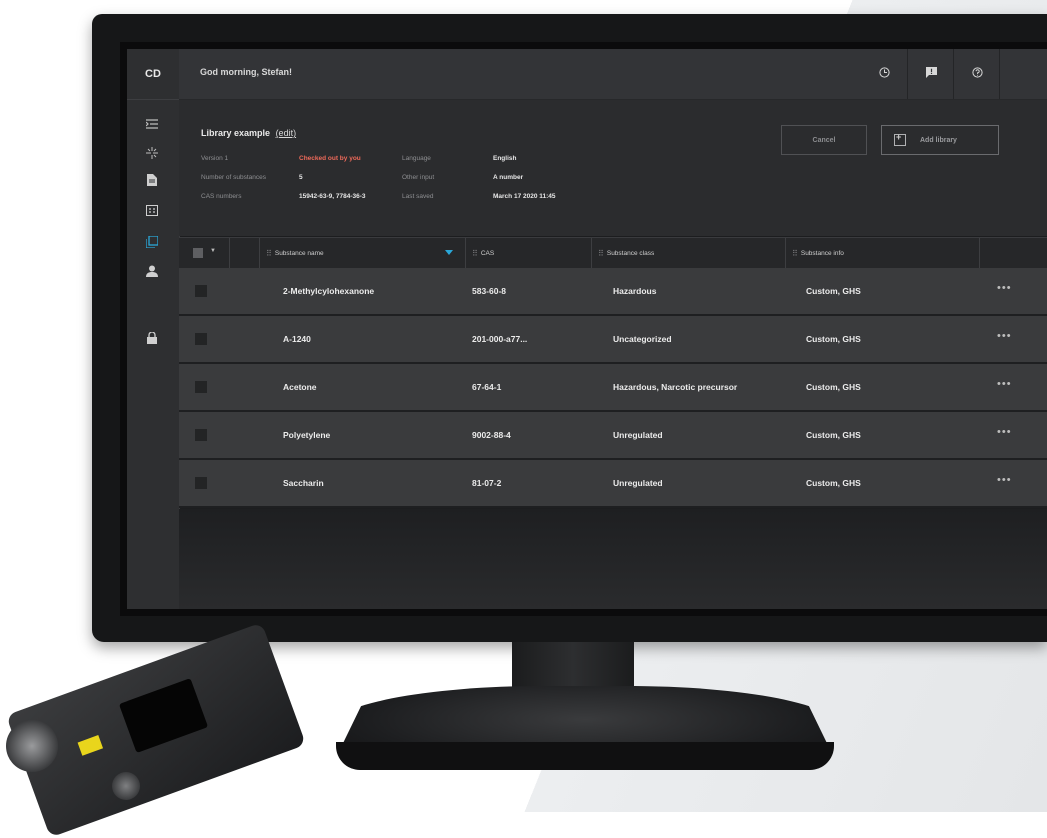 Image resolution: width=1047 pixels, height=838 pixels. I want to click on edit-library-link: (edit), so click(286, 133).